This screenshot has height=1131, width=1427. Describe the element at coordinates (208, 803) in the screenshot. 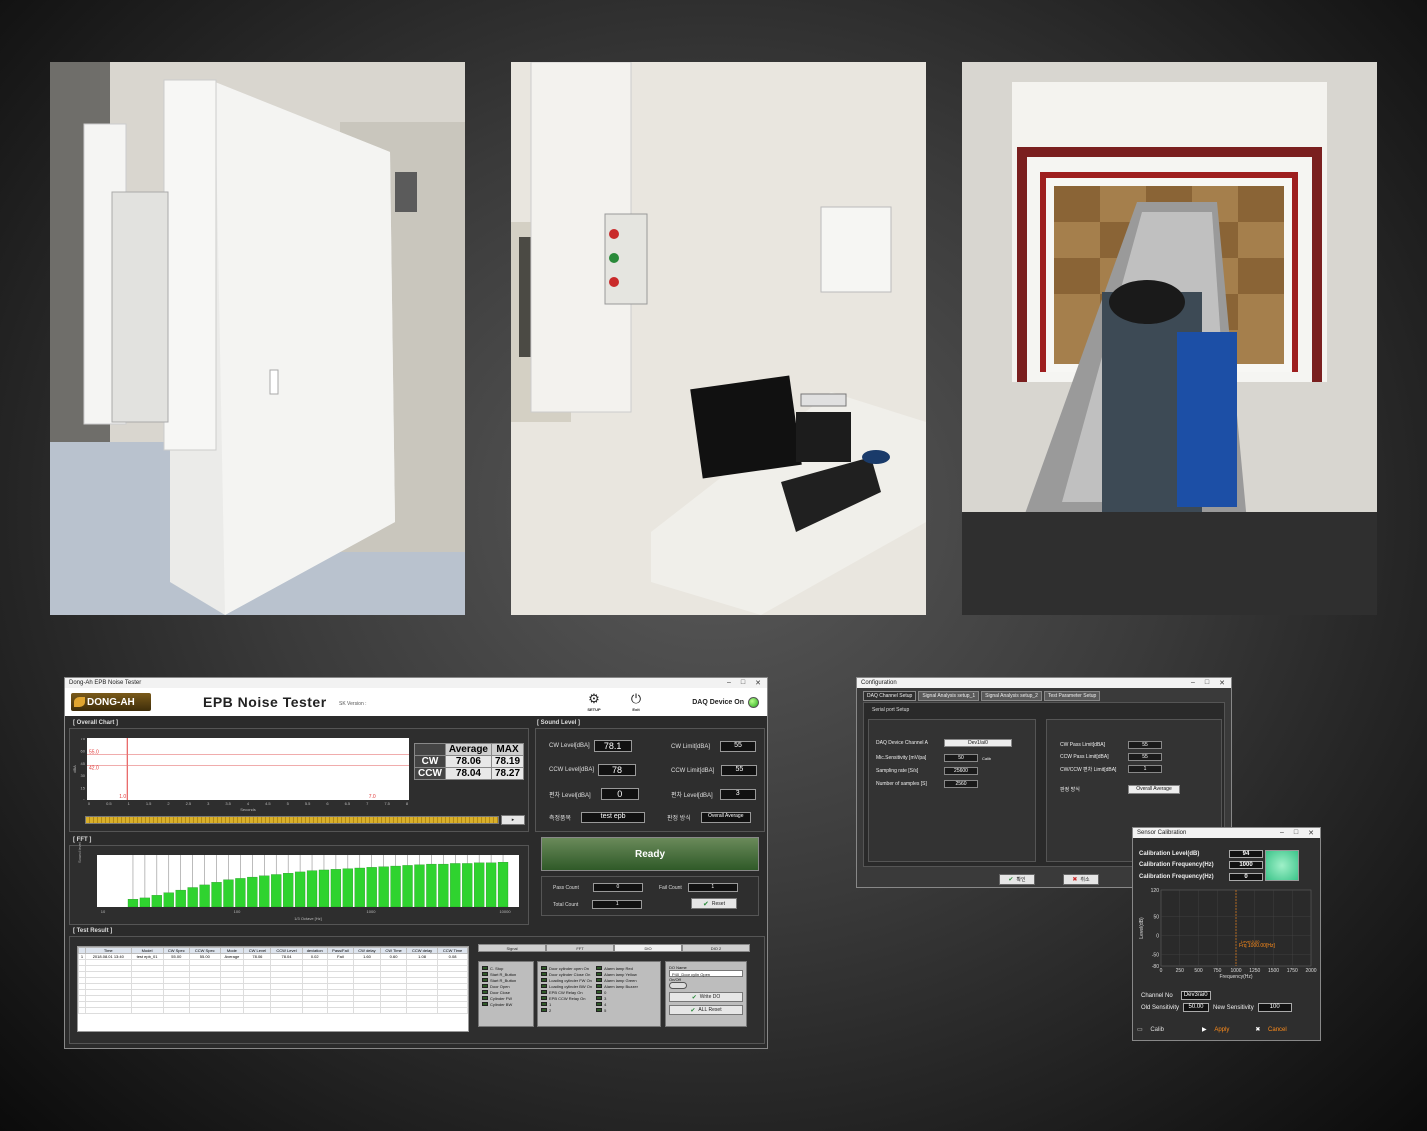

I see `overall-x-tick: 3` at that location.